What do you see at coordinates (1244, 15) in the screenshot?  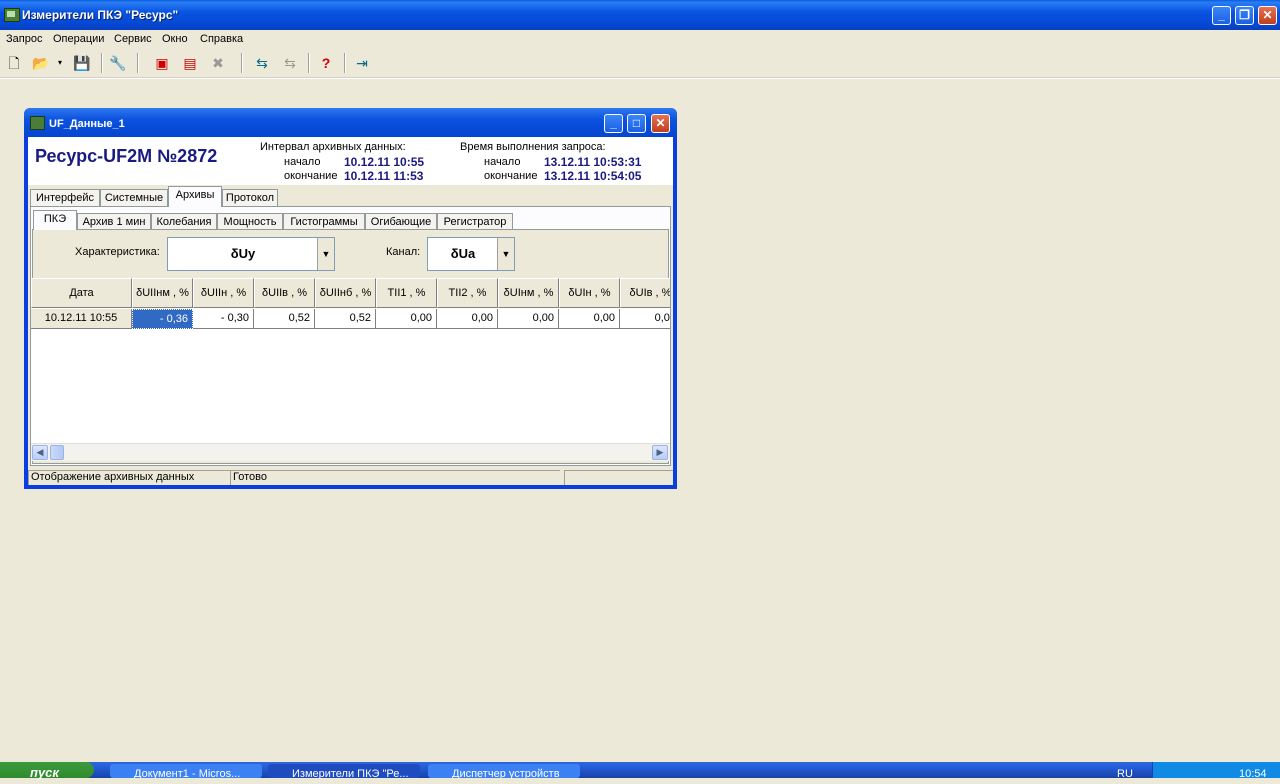 I see `restore-button: ❐` at bounding box center [1244, 15].